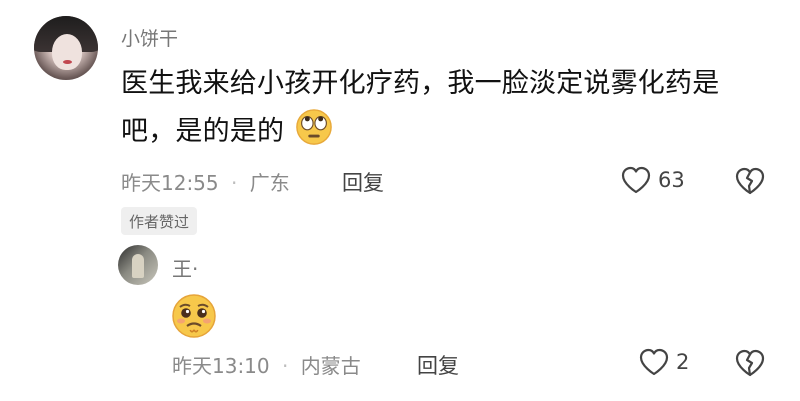 This screenshot has height=401, width=800. I want to click on comment-meta: 昨天12:55 · 广东, so click(205, 181).